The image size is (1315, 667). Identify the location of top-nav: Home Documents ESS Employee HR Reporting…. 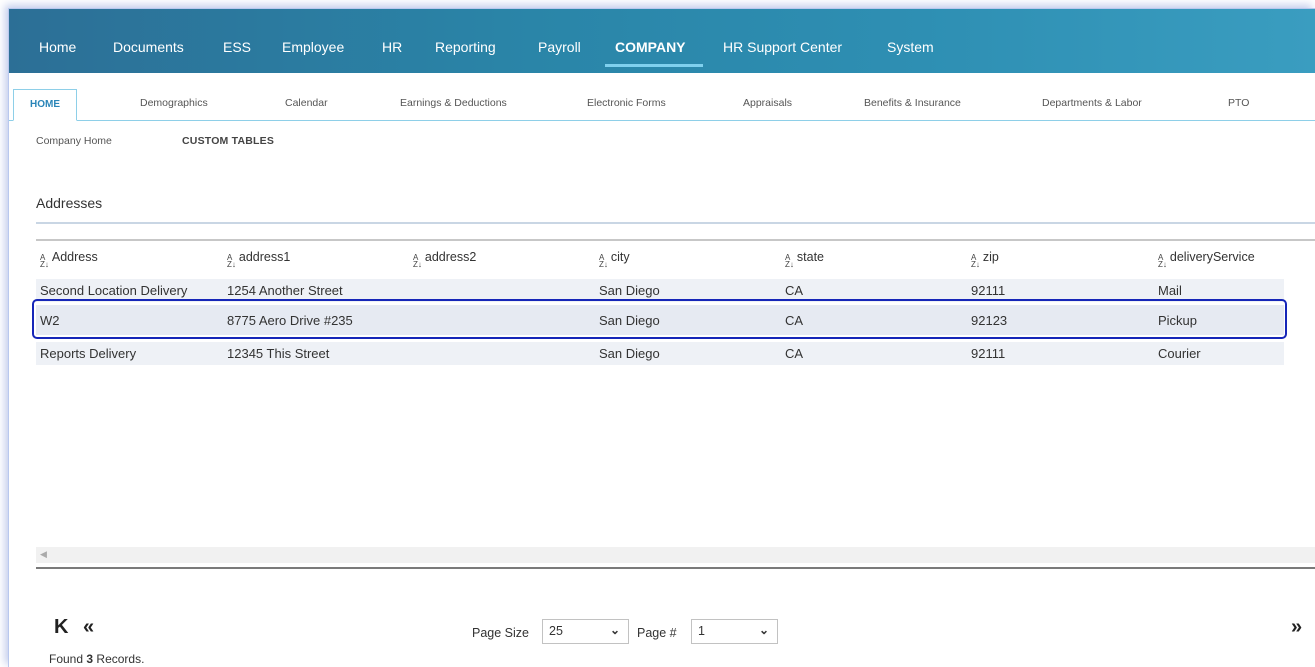
(662, 41).